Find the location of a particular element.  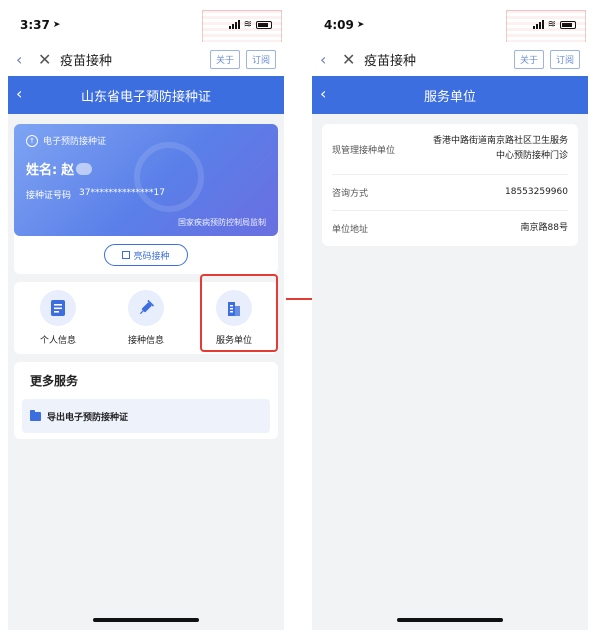

nav-bar: ‹ 服务单位 is located at coordinates (450, 95).